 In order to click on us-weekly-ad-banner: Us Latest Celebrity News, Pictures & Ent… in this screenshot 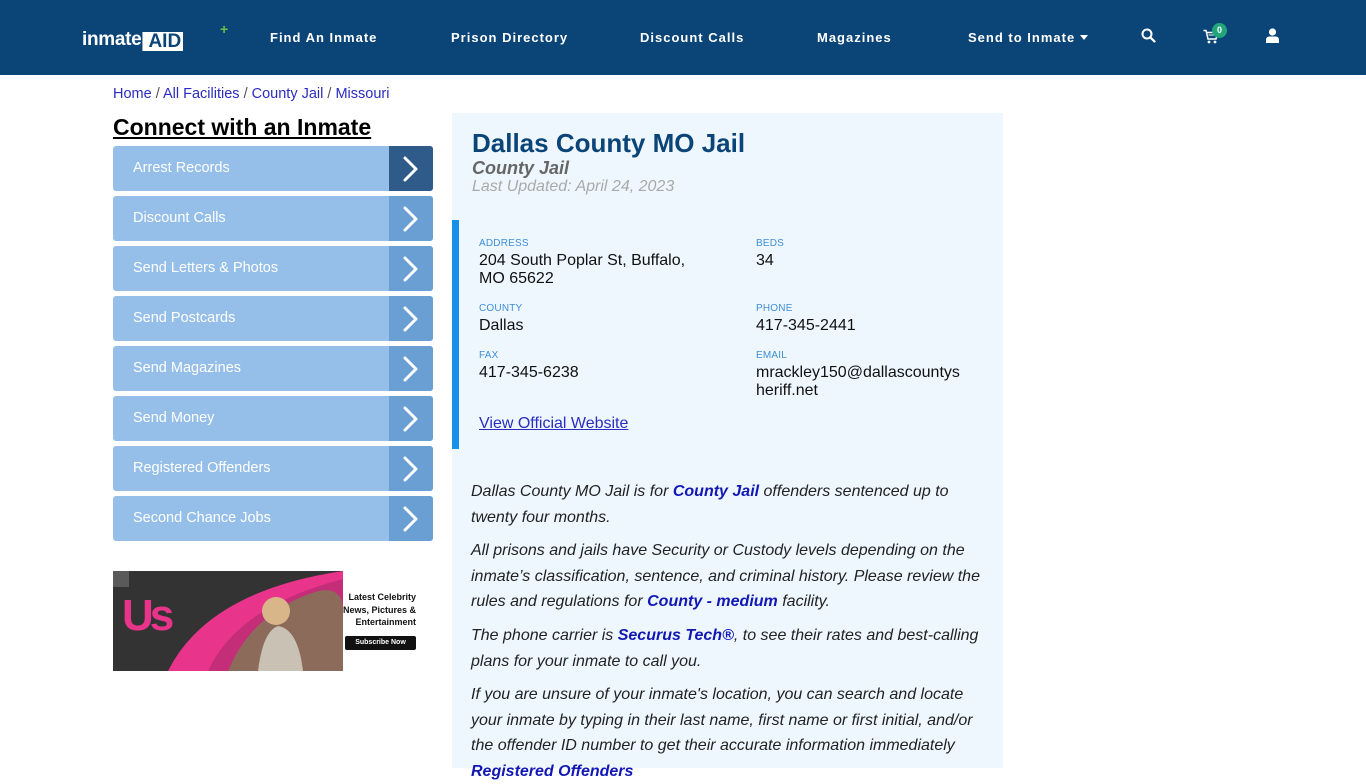, I will do `click(265, 621)`.